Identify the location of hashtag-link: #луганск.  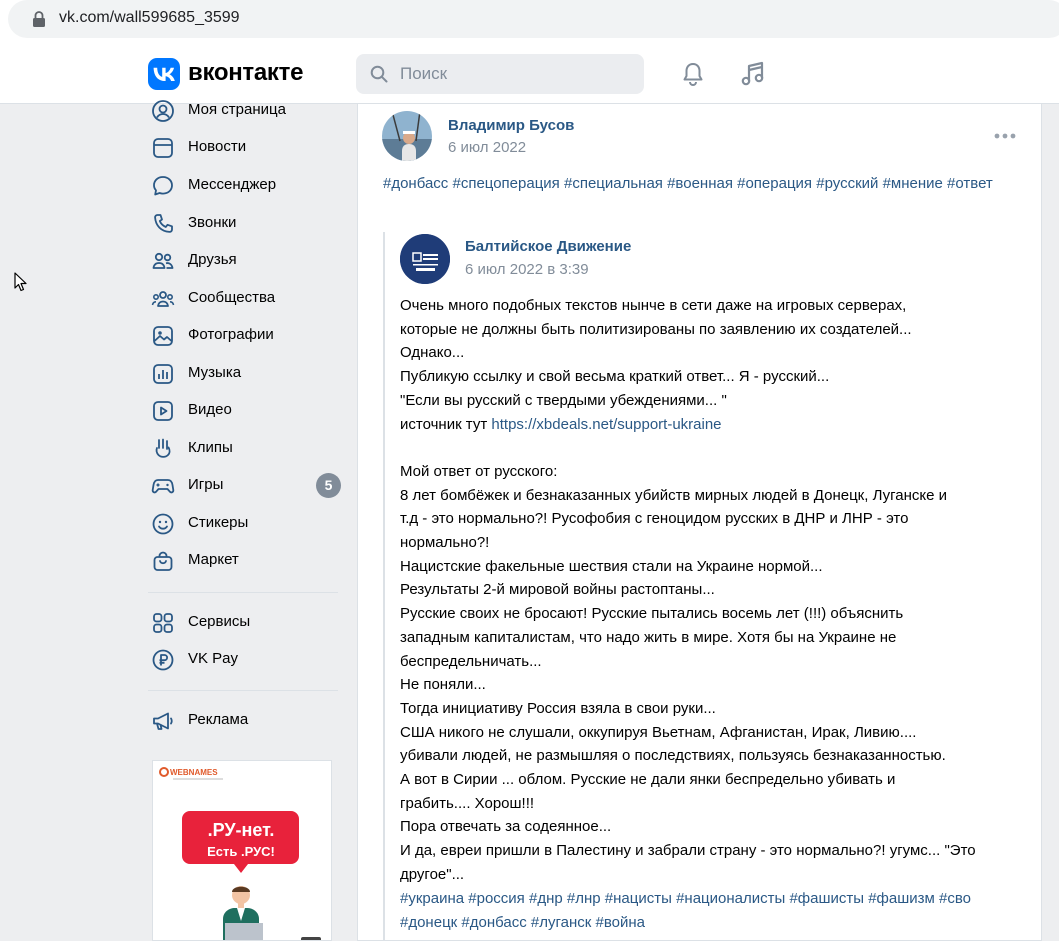
(561, 922).